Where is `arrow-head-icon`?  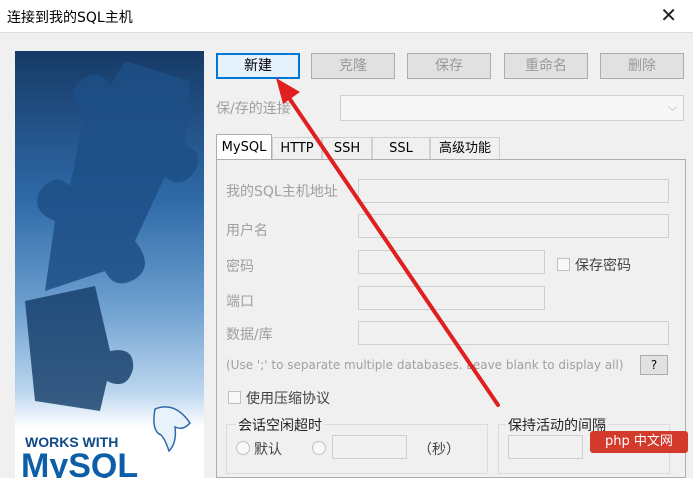 arrow-head-icon is located at coordinates (288, 91).